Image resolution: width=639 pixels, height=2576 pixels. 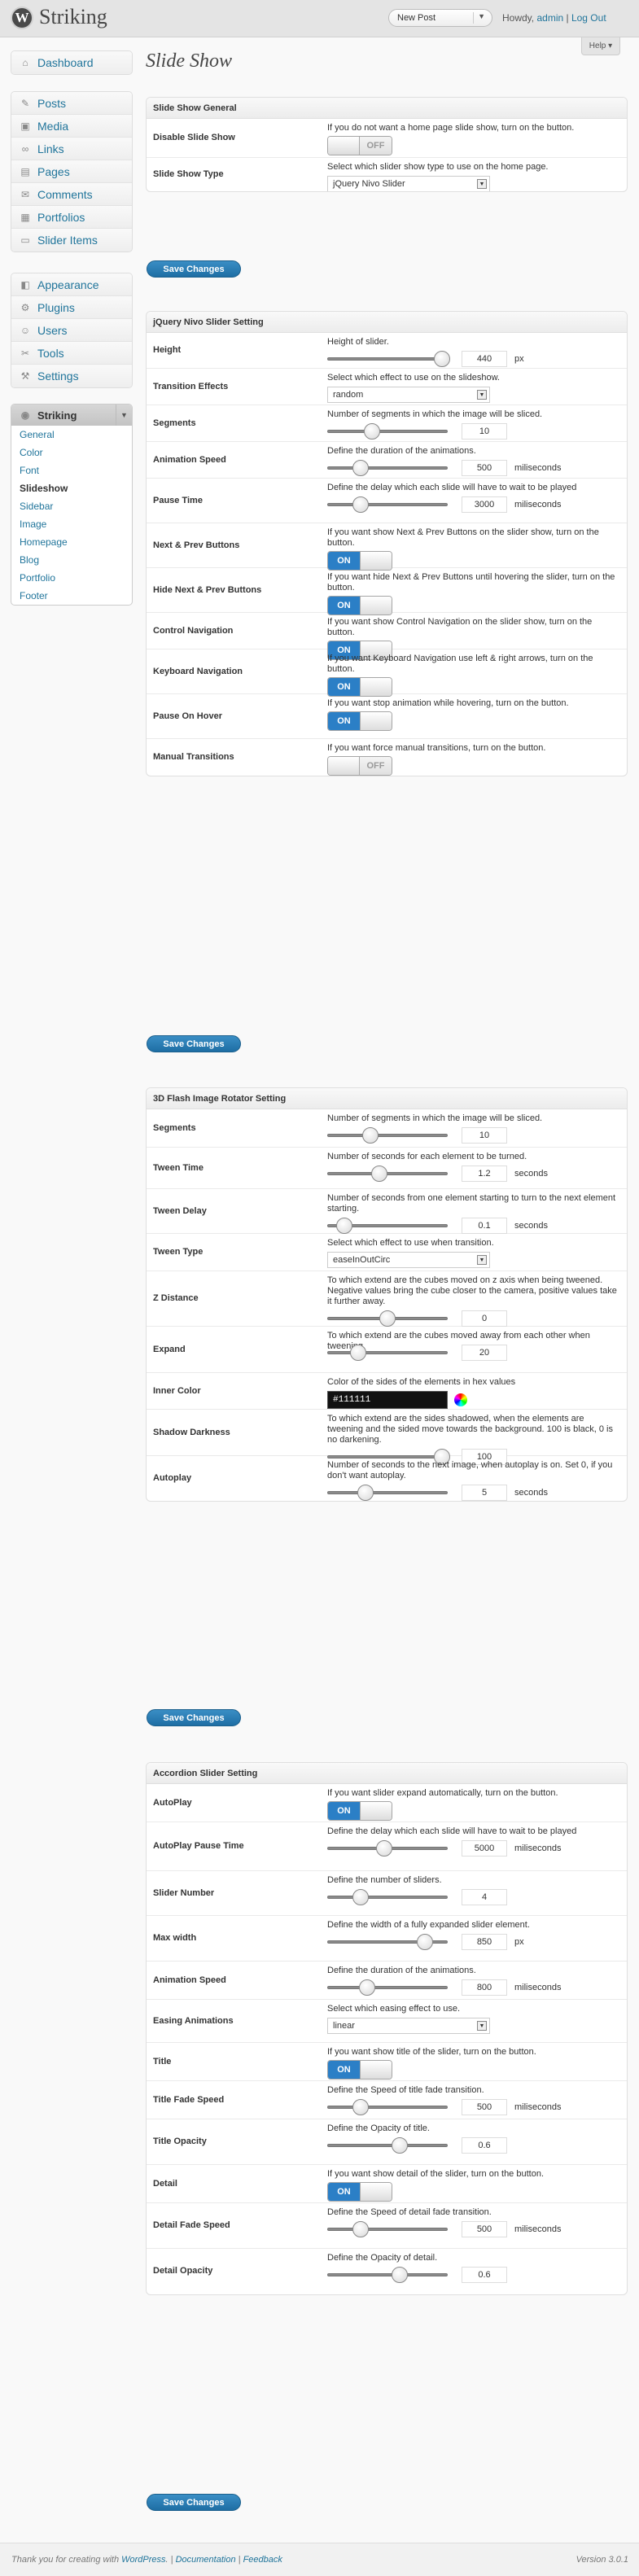 What do you see at coordinates (359, 721) in the screenshot?
I see `pause-on-hover-toggle: ON` at bounding box center [359, 721].